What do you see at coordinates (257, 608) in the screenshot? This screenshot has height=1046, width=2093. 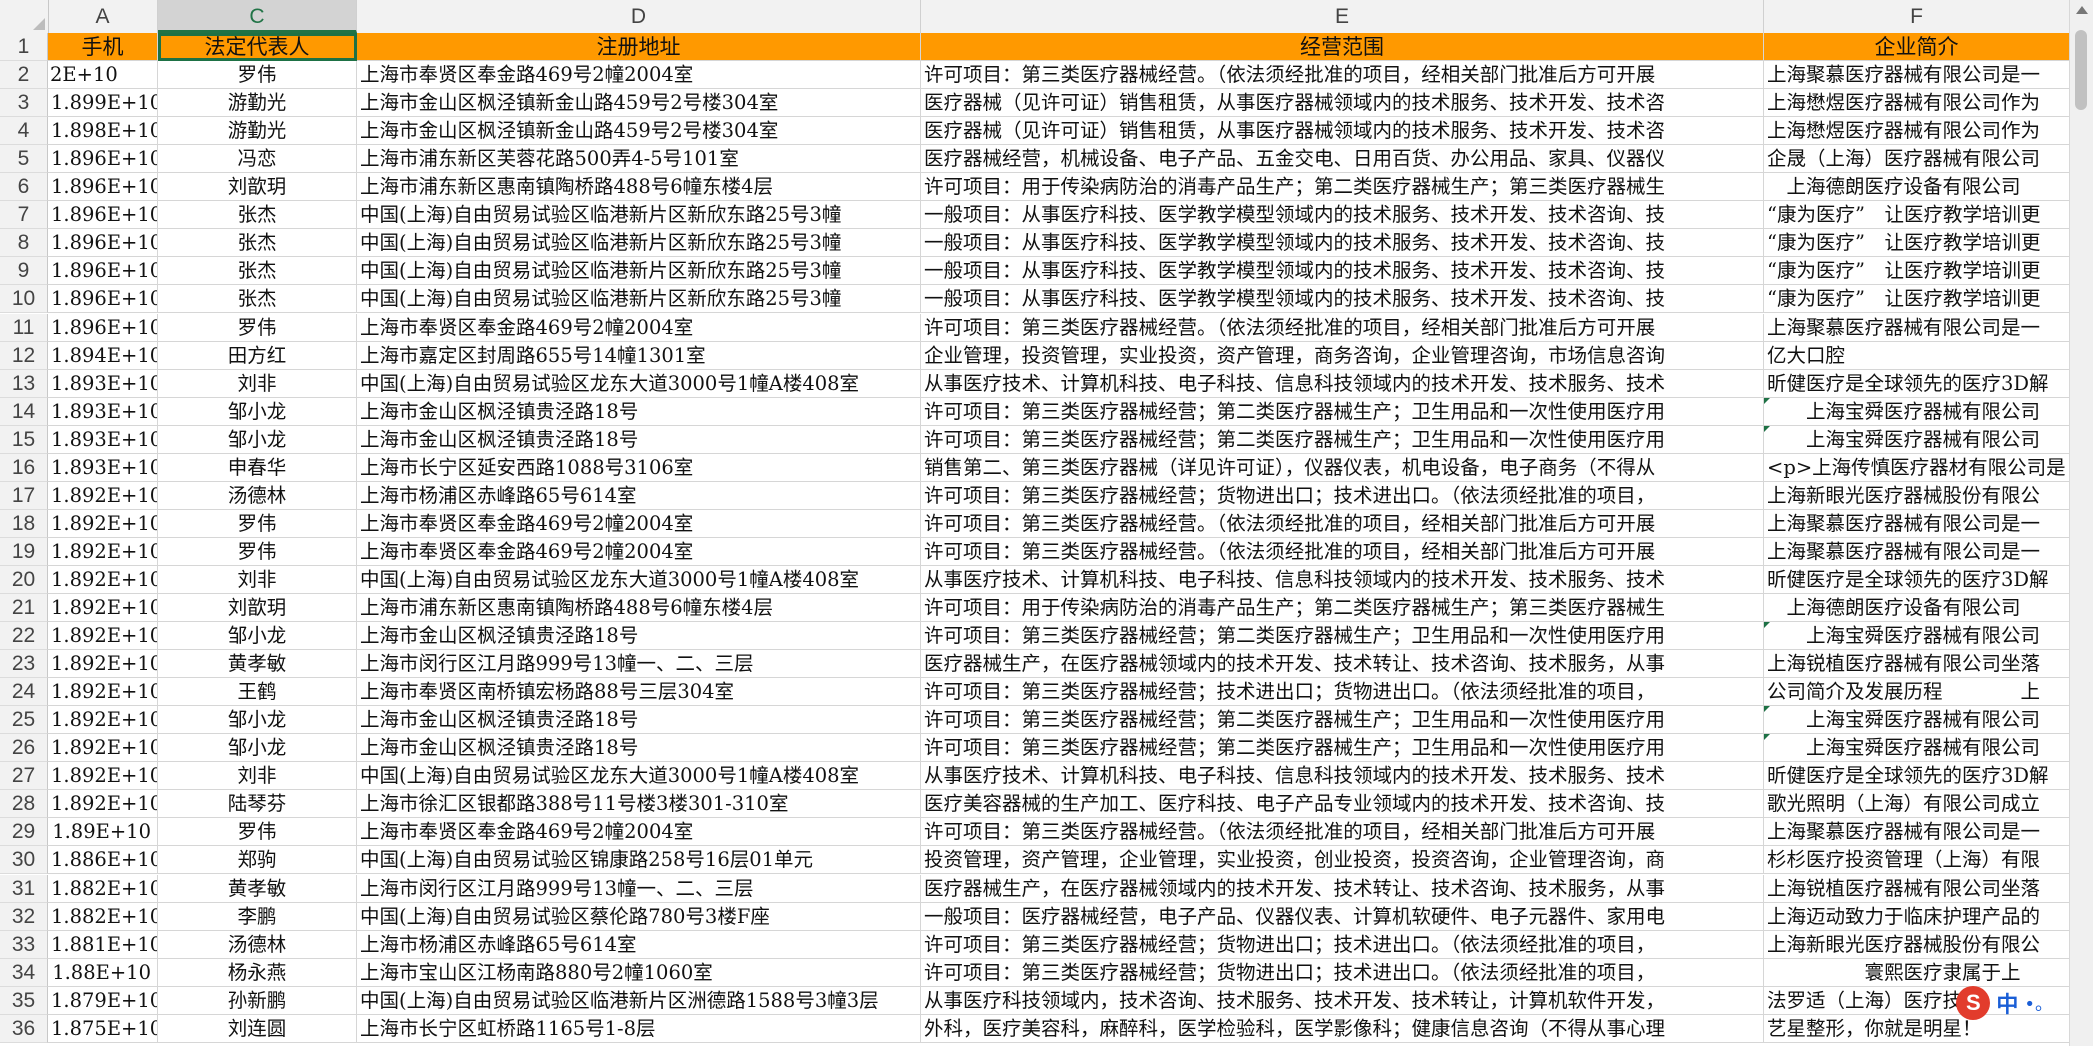 I see `legal-rep-cell: 刘歆玥` at bounding box center [257, 608].